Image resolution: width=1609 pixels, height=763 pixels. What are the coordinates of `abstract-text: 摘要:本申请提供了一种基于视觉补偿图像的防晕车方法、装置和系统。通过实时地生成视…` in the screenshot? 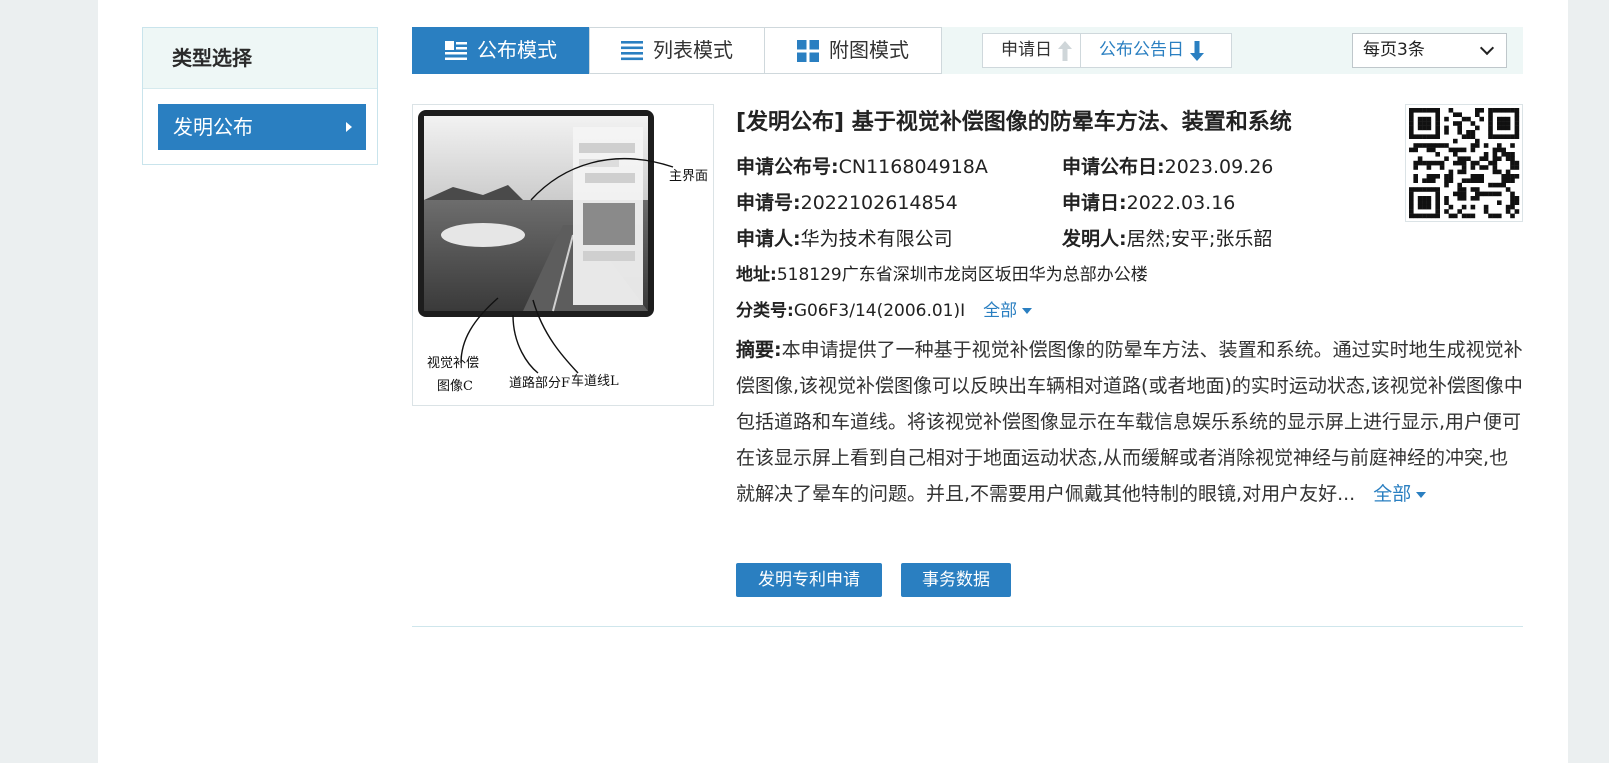 It's located at (1129, 422).